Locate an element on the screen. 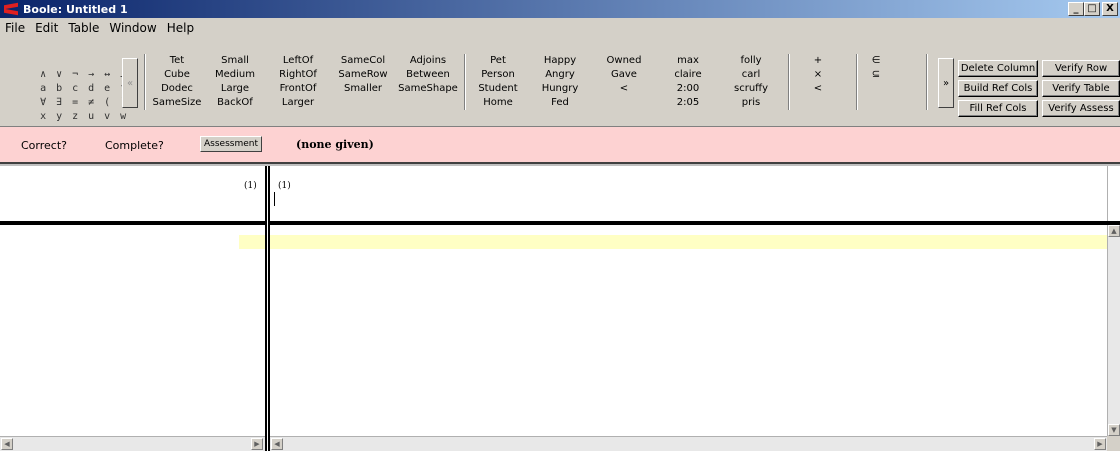 This screenshot has width=1120, height=451. symbol-exists: ∃ is located at coordinates (64, 103).